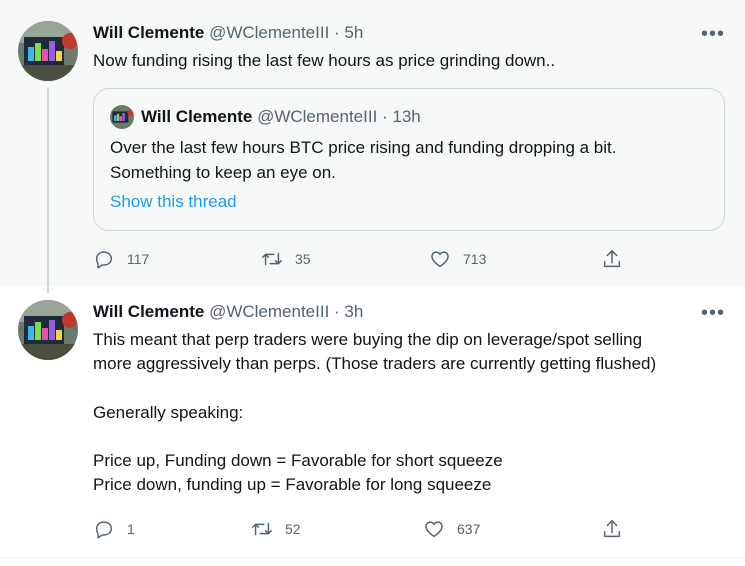 The width and height of the screenshot is (745, 566). What do you see at coordinates (303, 259) in the screenshot?
I see `retweet-count: 35` at bounding box center [303, 259].